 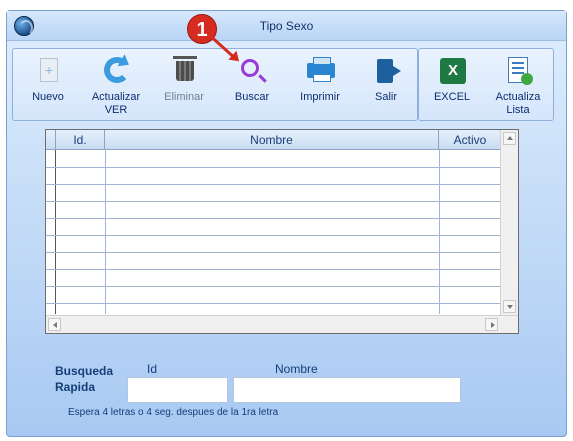 What do you see at coordinates (321, 69) in the screenshot?
I see `printer-icon` at bounding box center [321, 69].